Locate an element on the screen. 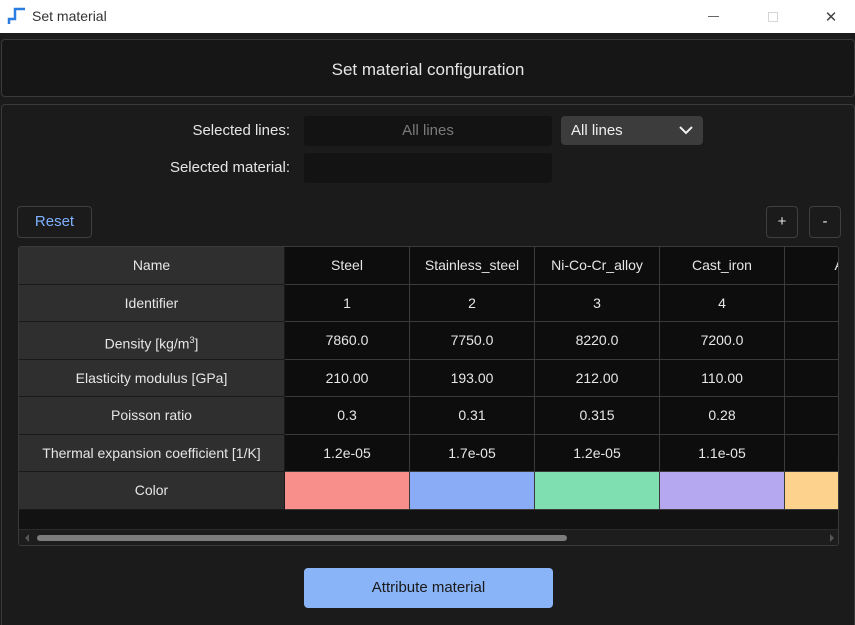  row-header: Thermal expansion coefficient [1/K] is located at coordinates (152, 453).